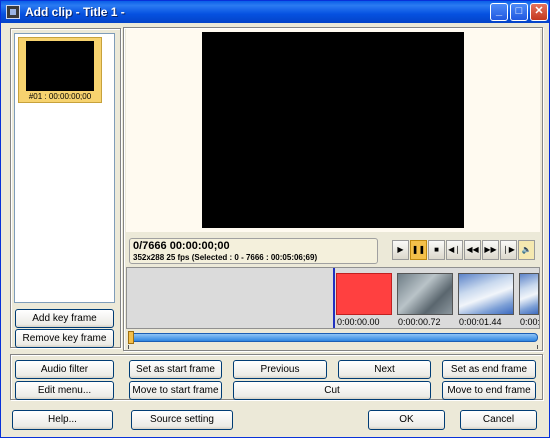  I want to click on keyframe-item: #01 : 00:00:00;00, so click(60, 70).